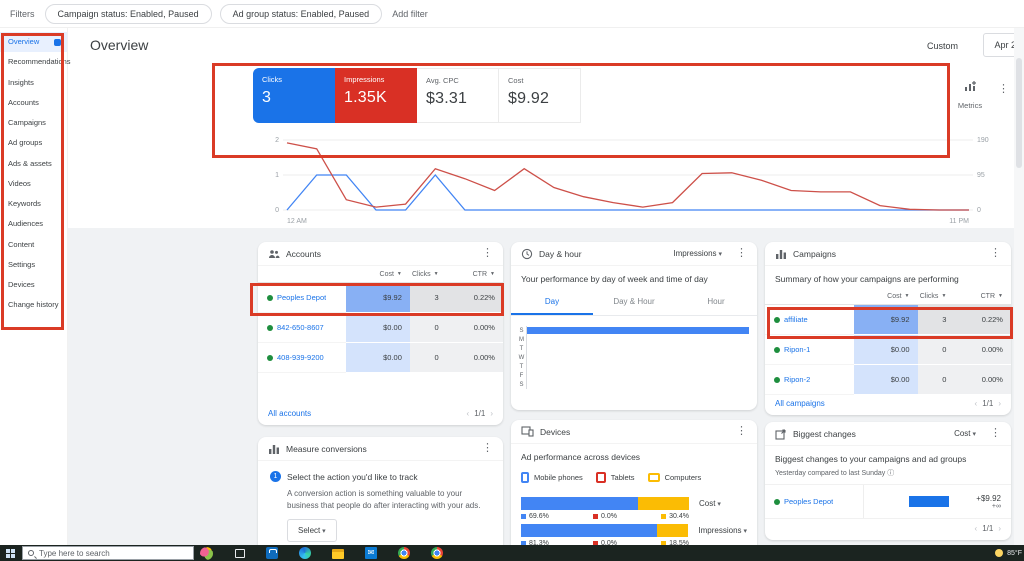  What do you see at coordinates (633, 348) in the screenshot?
I see `day-row: T` at bounding box center [633, 348].